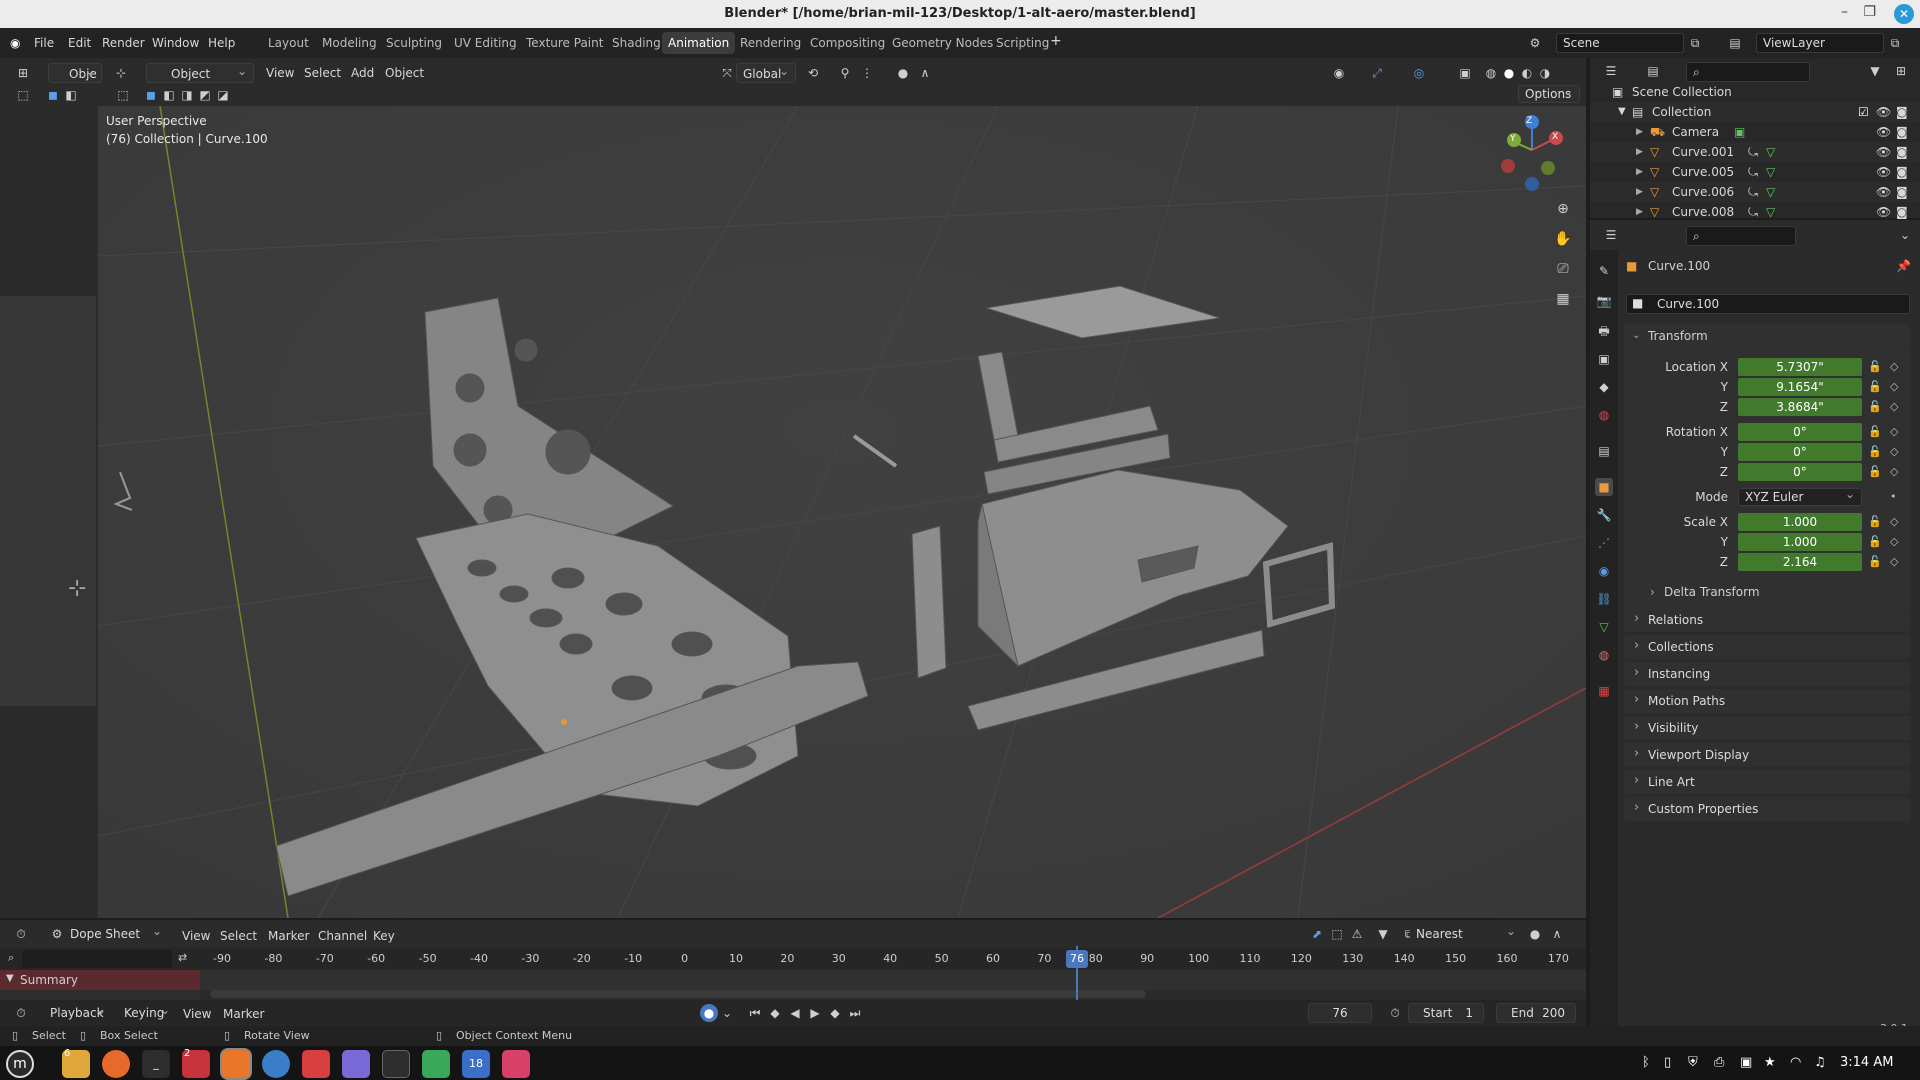  I want to click on outliner-row-item: ▶ ▽ Curve.005 ⤿ ▽ 👁 ◙, so click(1755, 172).